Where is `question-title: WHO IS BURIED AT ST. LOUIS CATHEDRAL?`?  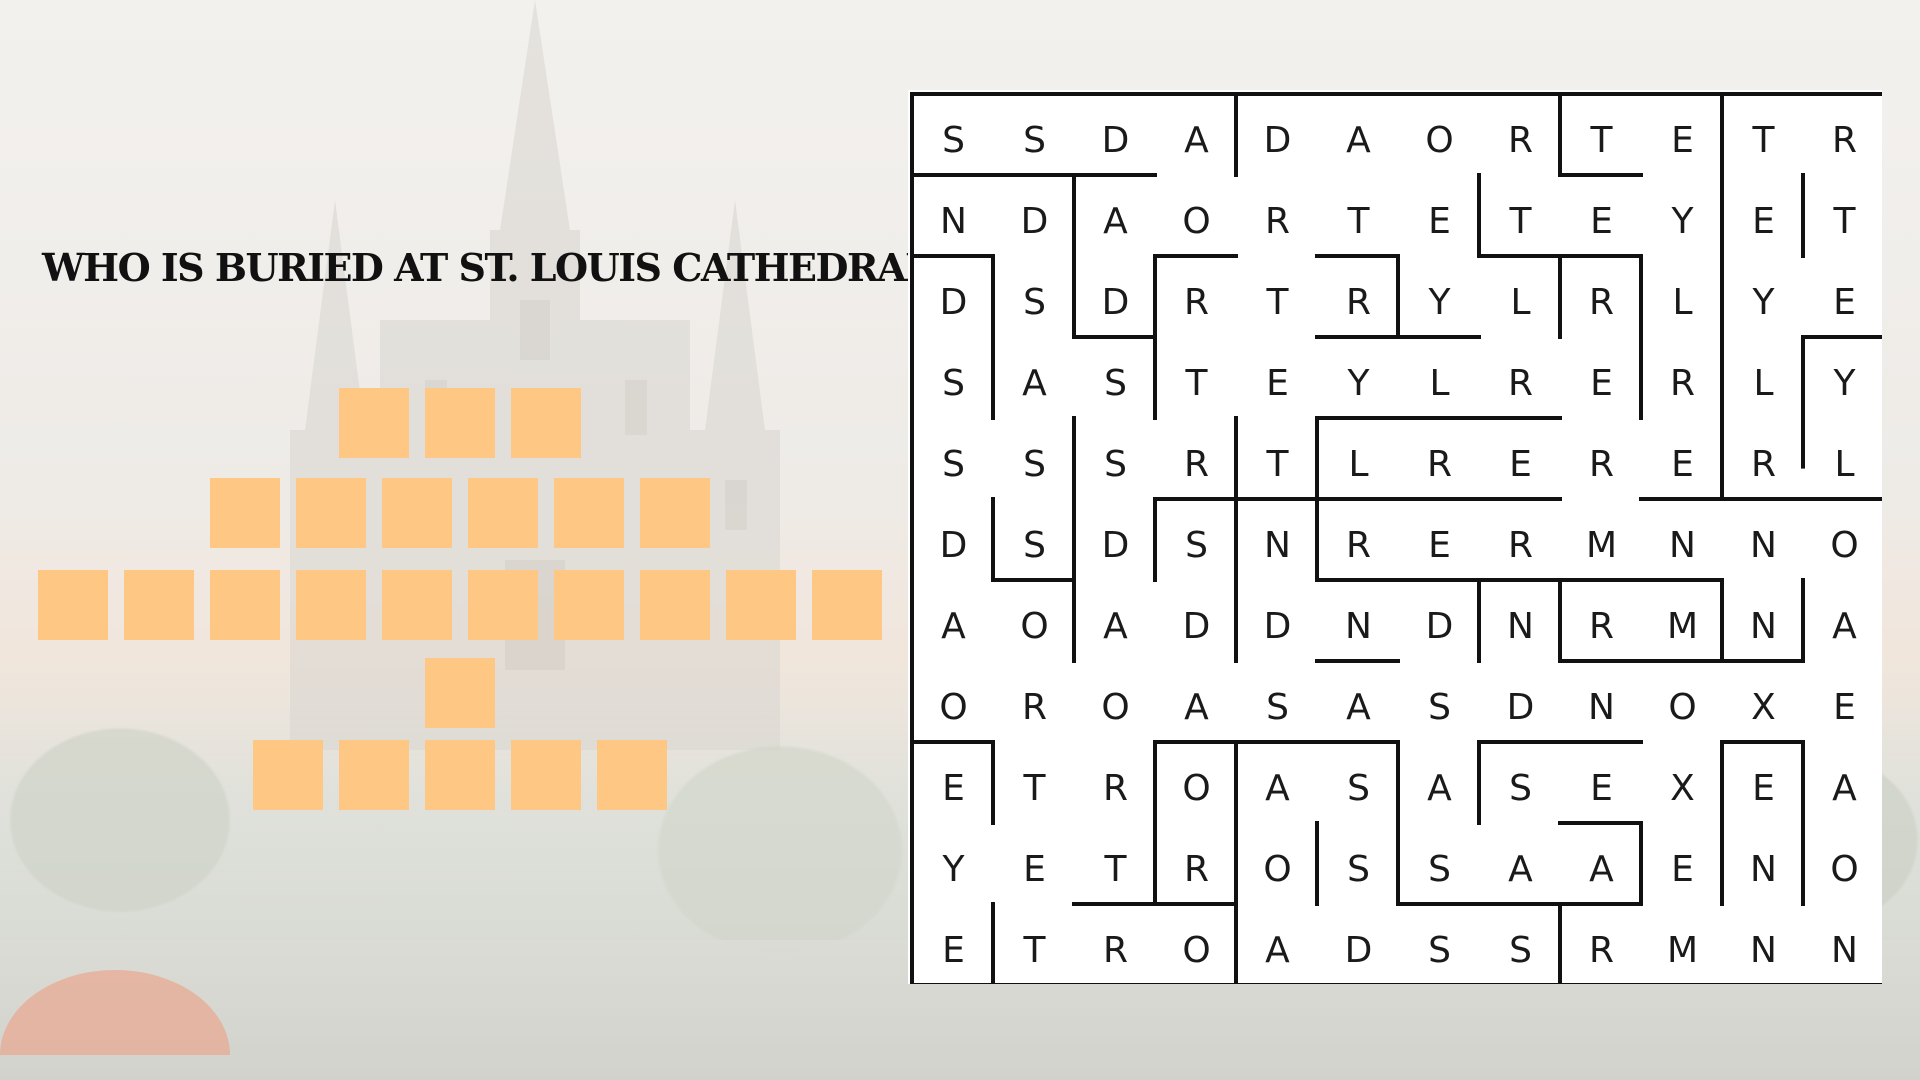 question-title: WHO IS BURIED AT ST. LOUIS CATHEDRAL? is located at coordinates (497, 267).